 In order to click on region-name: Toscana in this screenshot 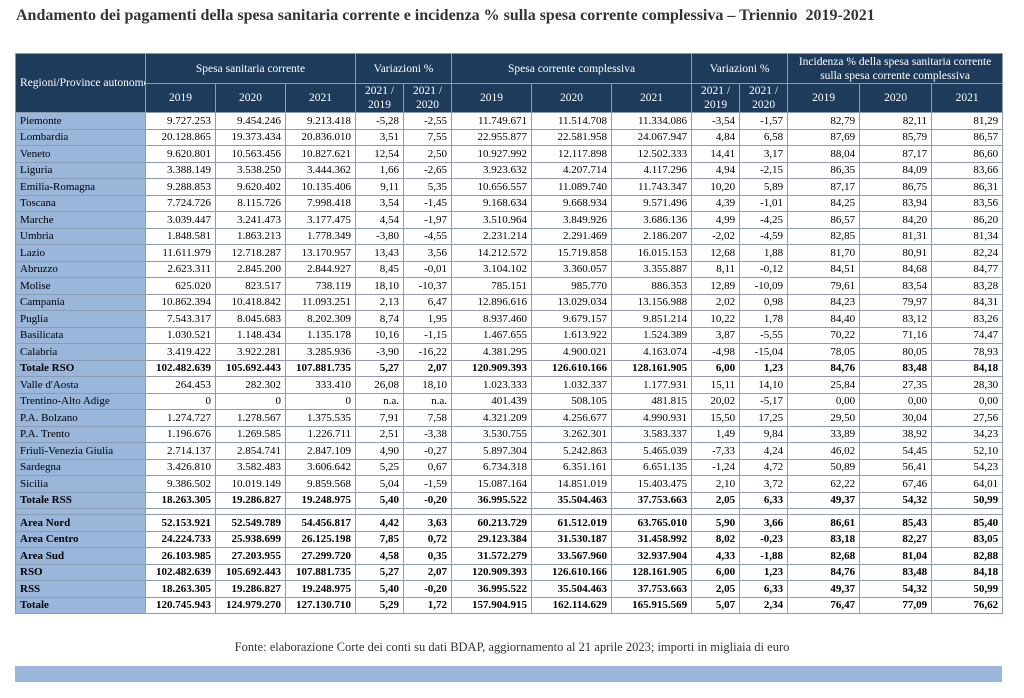, I will do `click(80, 203)`.